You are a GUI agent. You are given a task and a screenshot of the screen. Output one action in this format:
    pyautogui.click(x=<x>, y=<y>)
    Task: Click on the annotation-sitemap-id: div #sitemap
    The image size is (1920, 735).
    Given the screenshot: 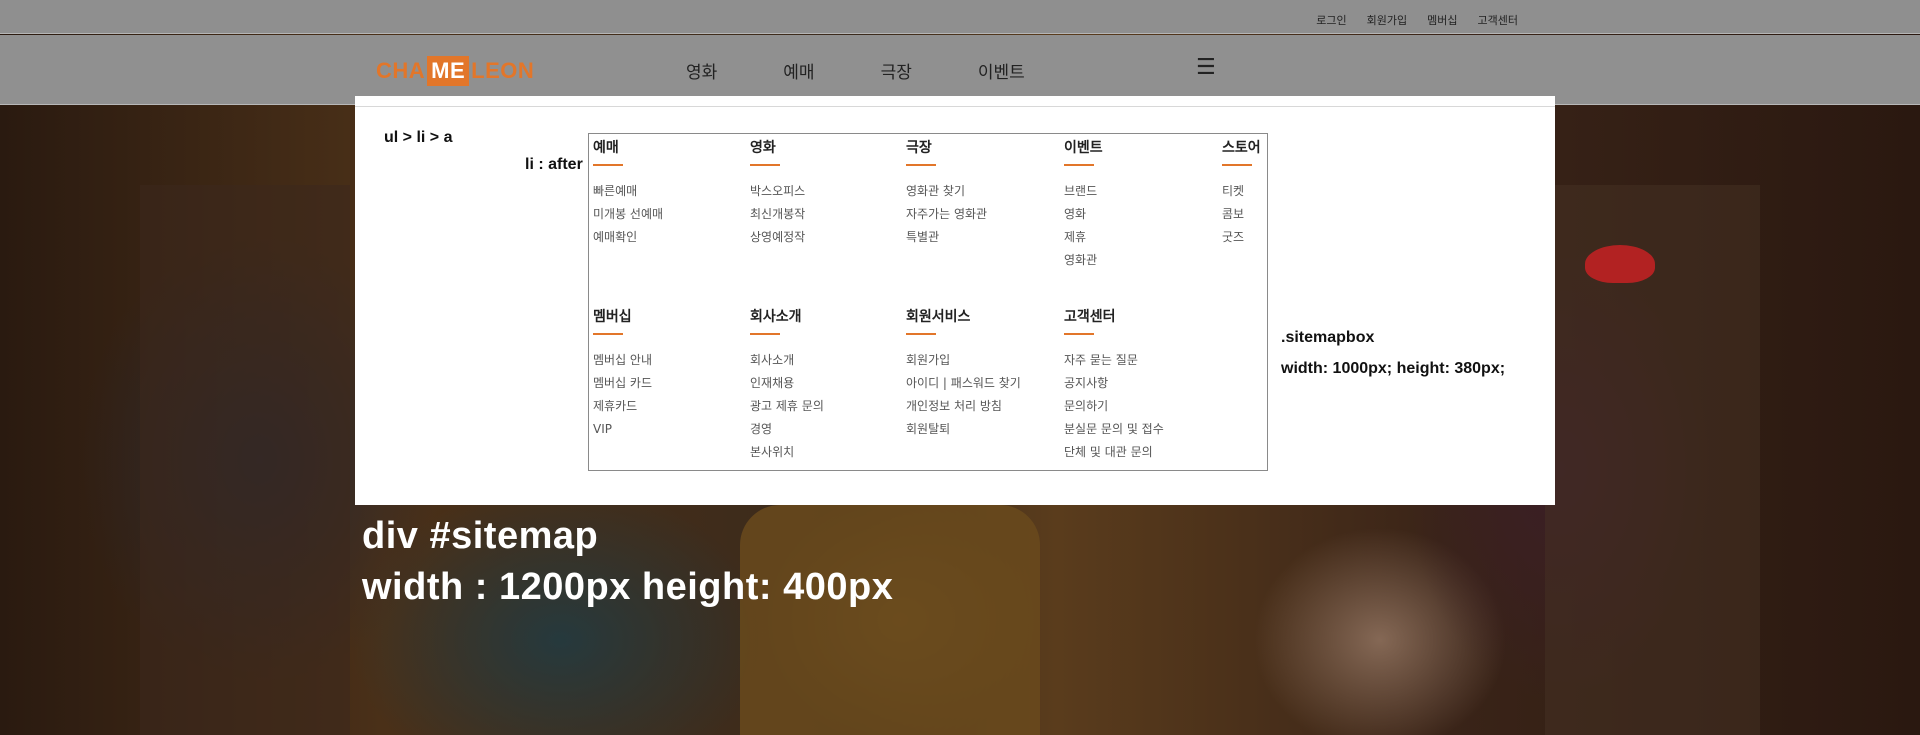 What is the action you would take?
    pyautogui.click(x=480, y=536)
    